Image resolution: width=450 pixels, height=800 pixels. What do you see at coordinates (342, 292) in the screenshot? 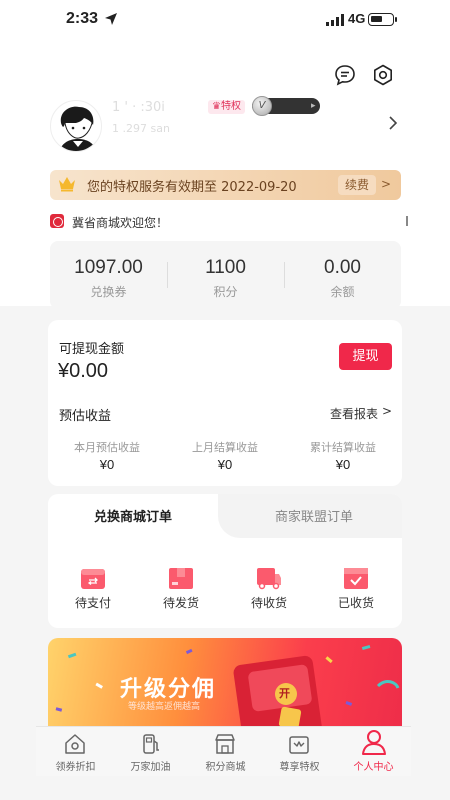
I see `balance-label: 余额` at bounding box center [342, 292].